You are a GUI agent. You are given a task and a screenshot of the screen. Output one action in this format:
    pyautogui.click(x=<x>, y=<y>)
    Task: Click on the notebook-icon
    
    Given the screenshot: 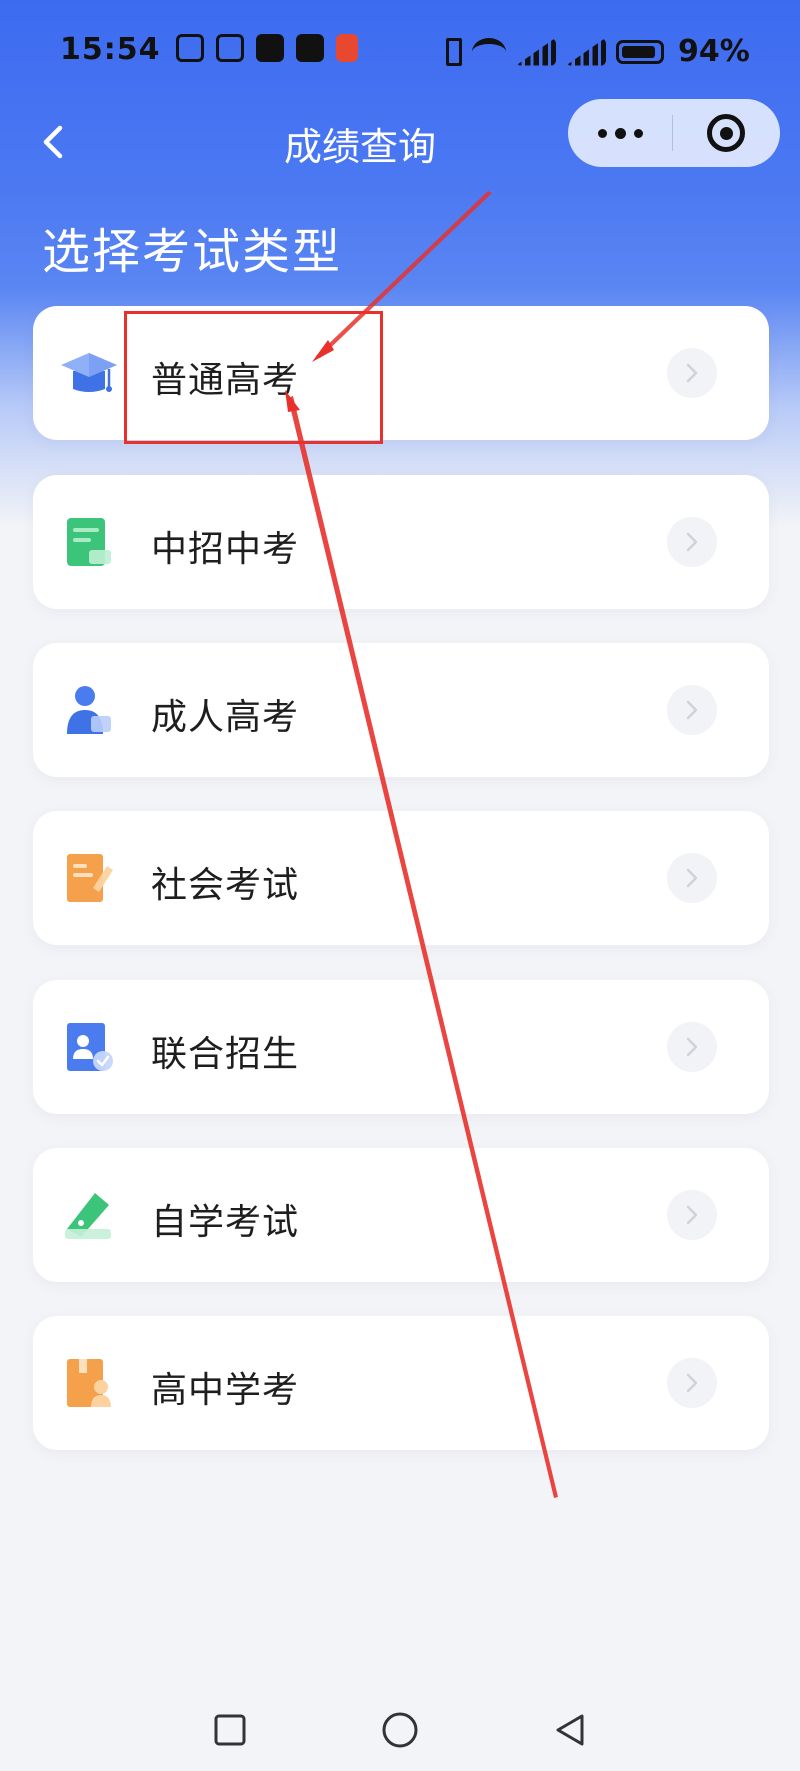 What is the action you would take?
    pyautogui.click(x=89, y=542)
    